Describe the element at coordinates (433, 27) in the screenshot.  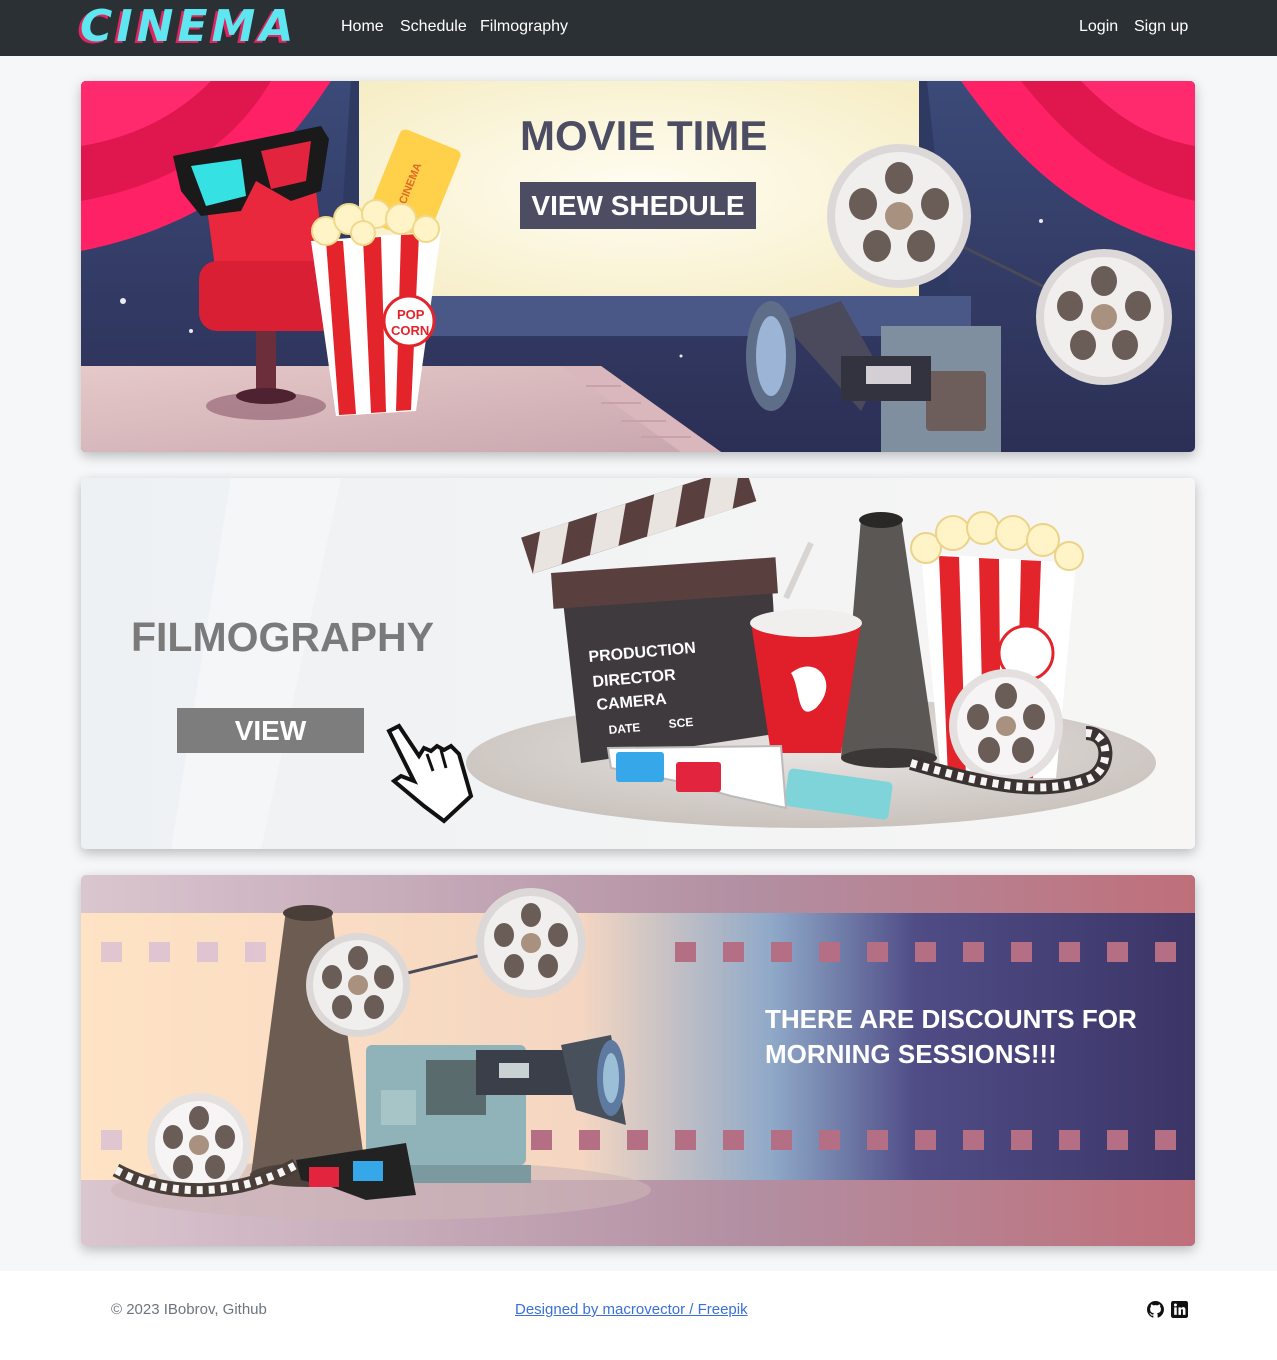
I see `nav-schedule: Schedule` at that location.